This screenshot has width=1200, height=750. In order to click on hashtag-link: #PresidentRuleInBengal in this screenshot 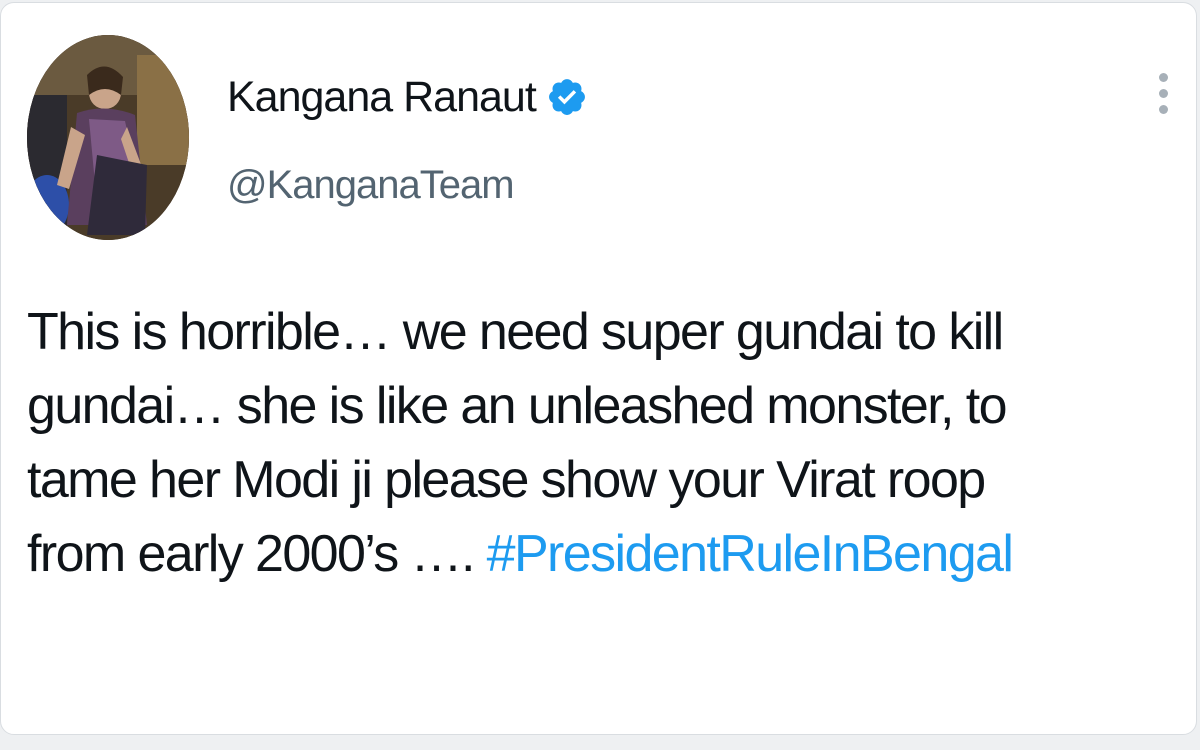, I will do `click(750, 554)`.